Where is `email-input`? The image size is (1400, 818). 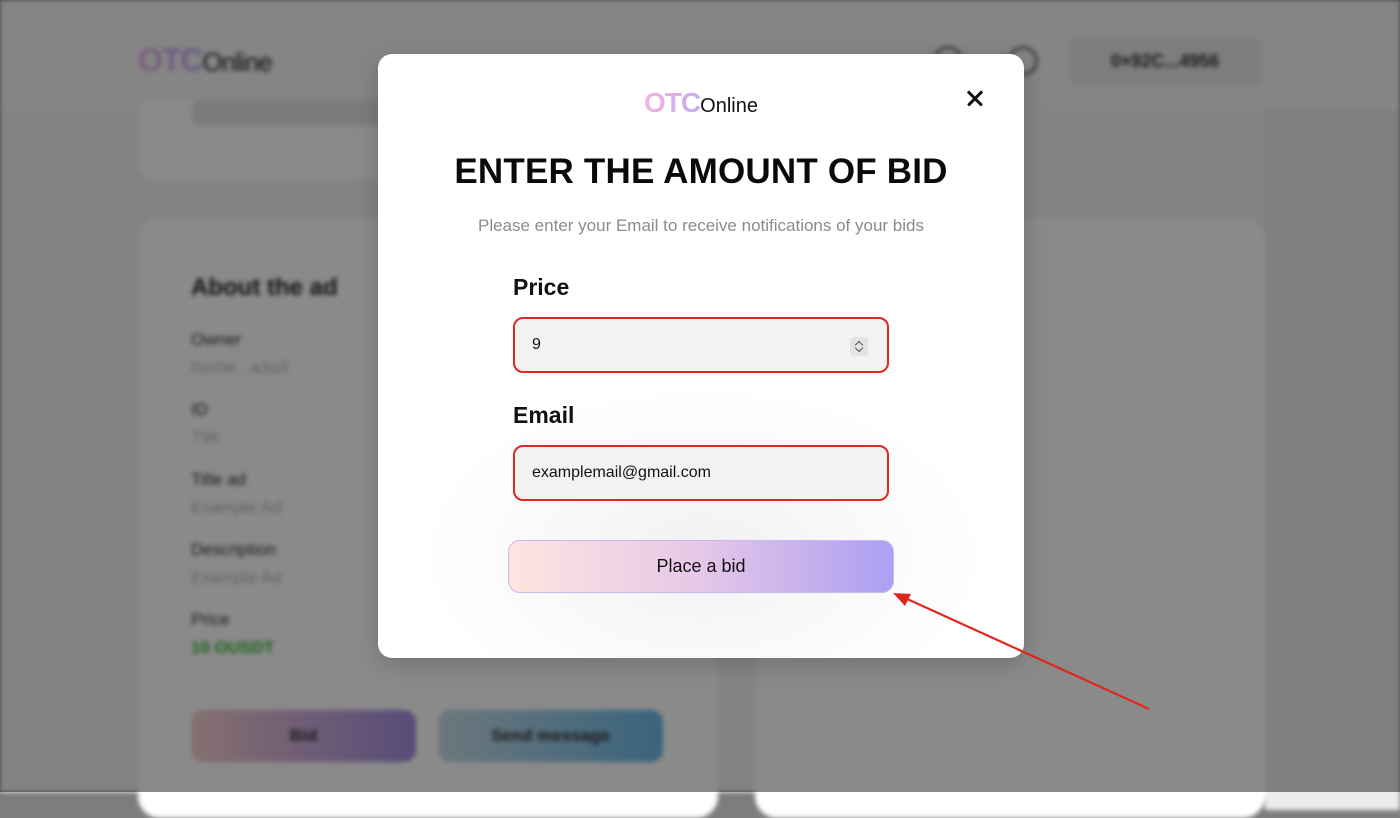 email-input is located at coordinates (701, 473).